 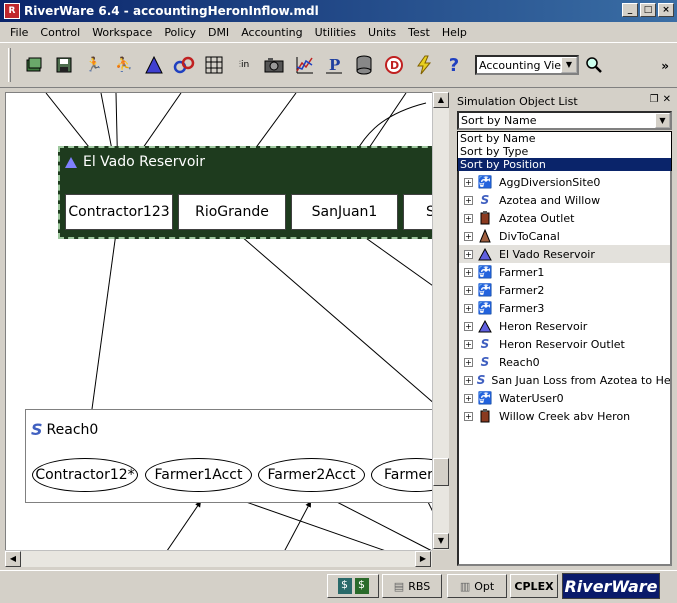 What do you see at coordinates (564, 200) in the screenshot?
I see `list-item: + S Azotea and Willow` at bounding box center [564, 200].